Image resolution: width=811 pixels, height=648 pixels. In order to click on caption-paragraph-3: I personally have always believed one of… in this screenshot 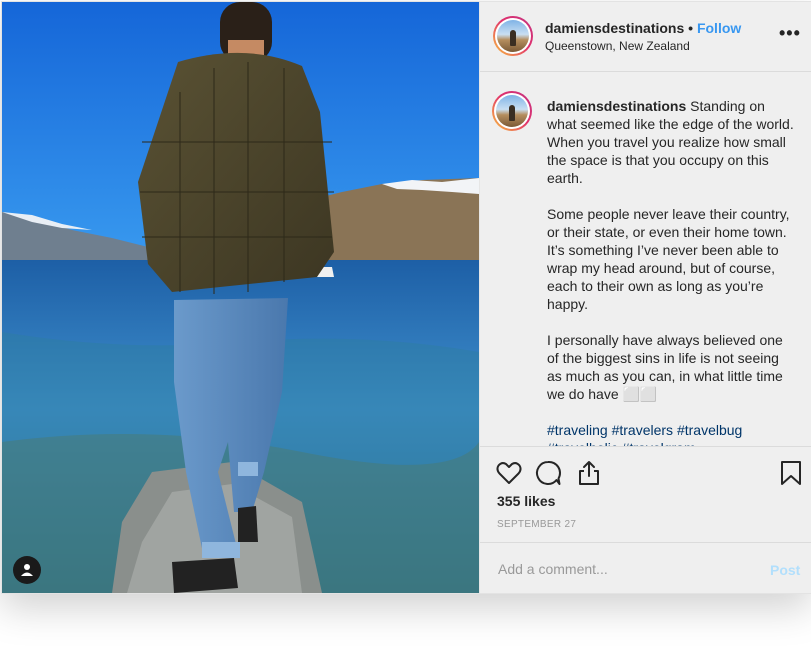, I will do `click(665, 367)`.